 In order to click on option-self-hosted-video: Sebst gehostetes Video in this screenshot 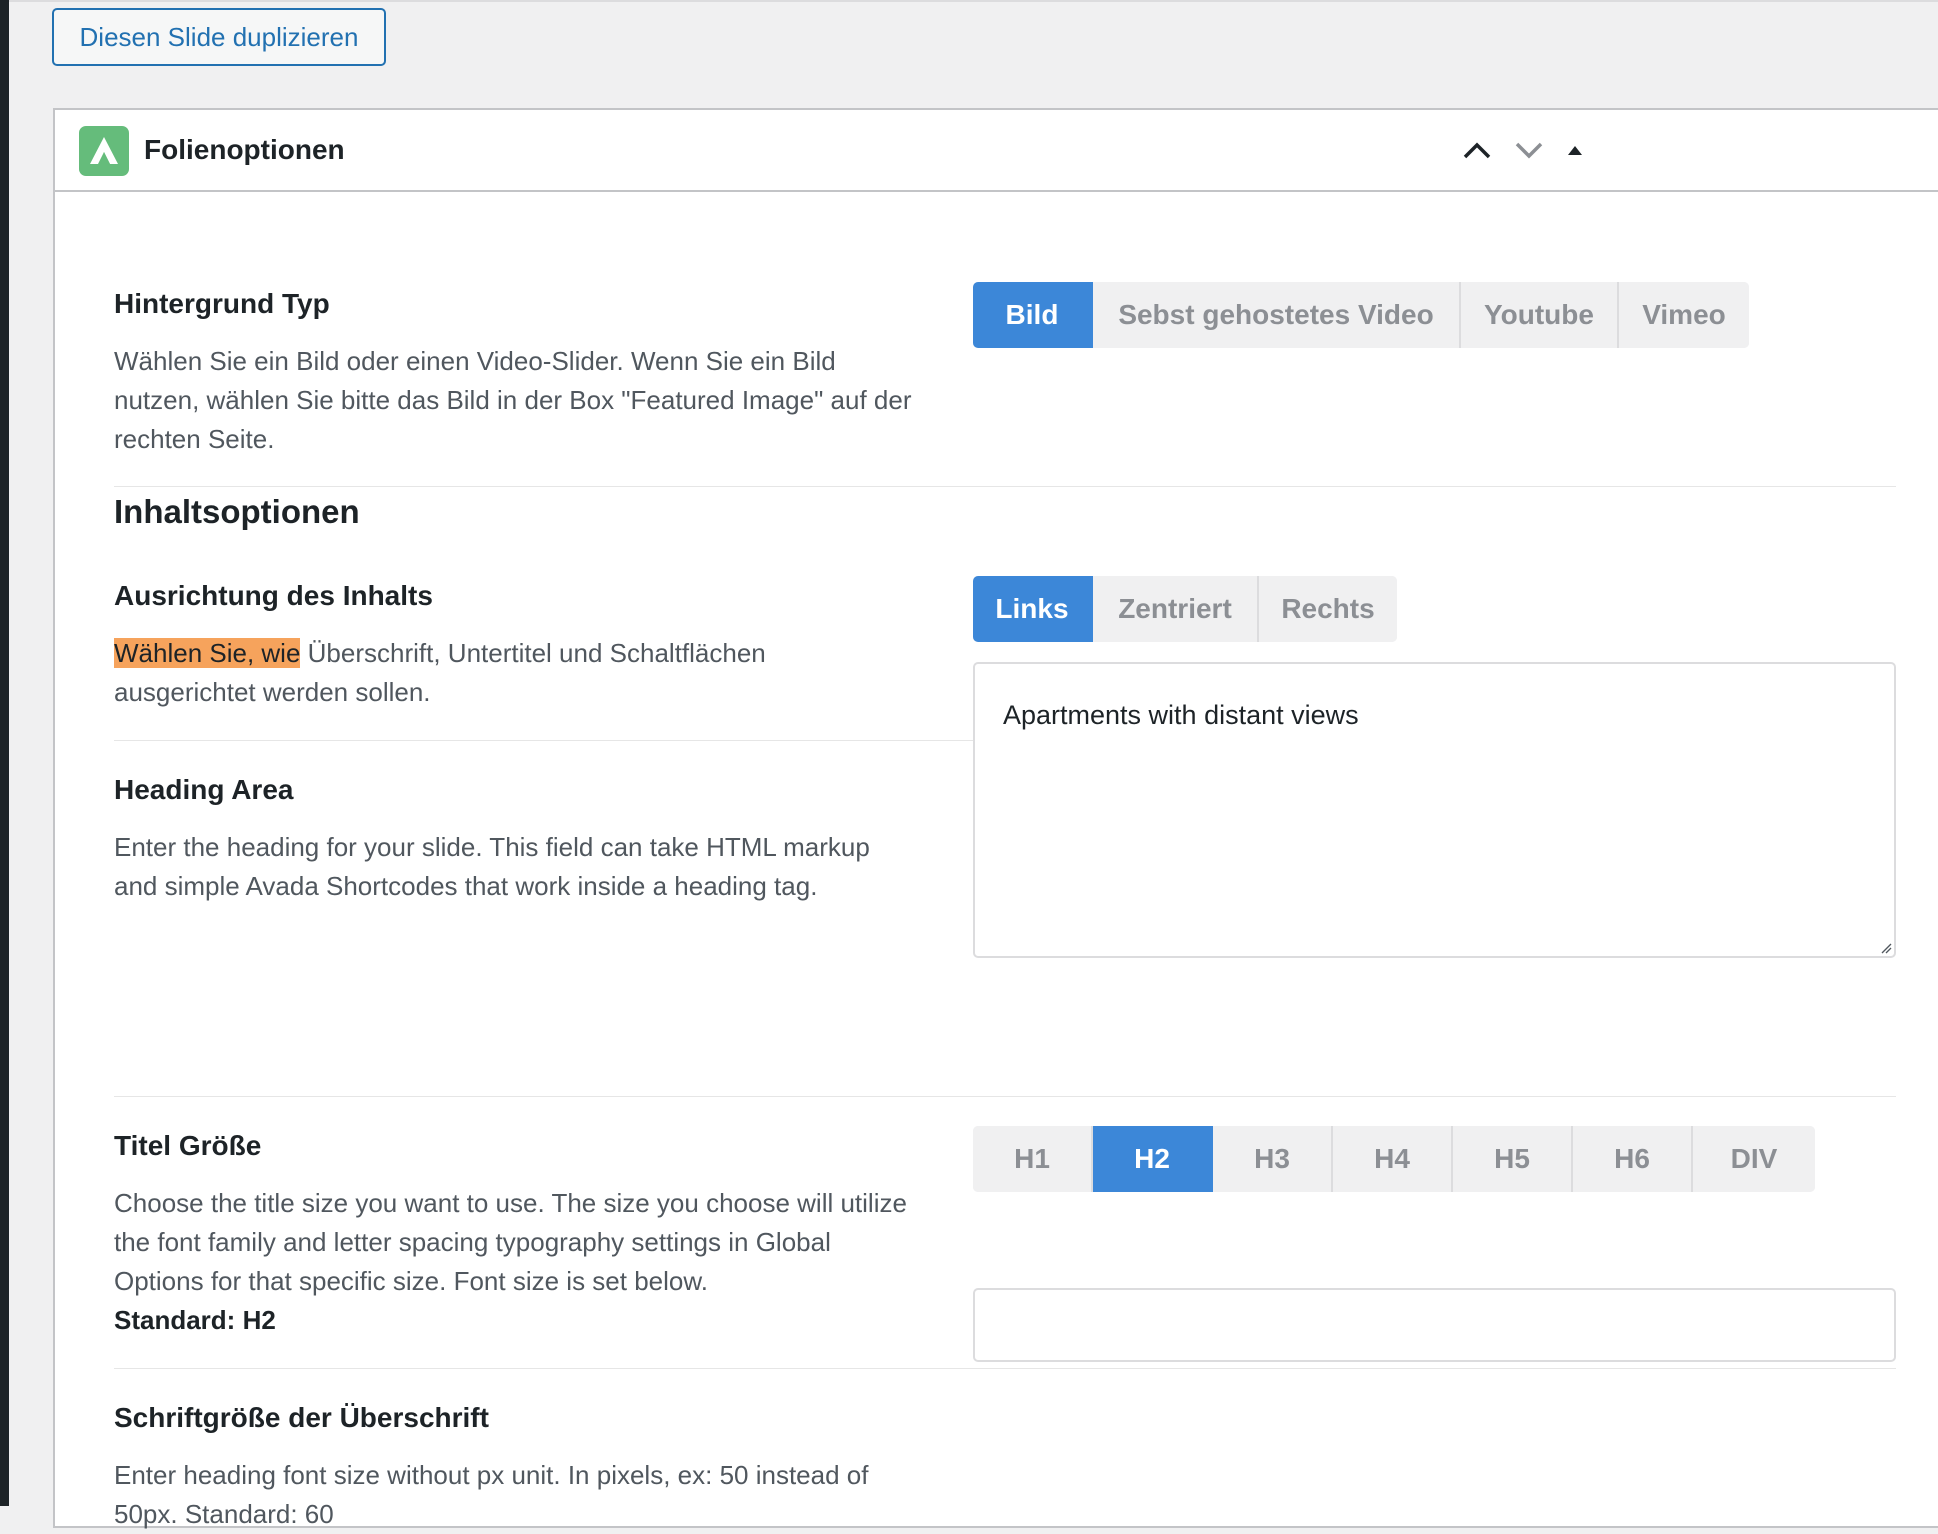, I will do `click(1277, 315)`.